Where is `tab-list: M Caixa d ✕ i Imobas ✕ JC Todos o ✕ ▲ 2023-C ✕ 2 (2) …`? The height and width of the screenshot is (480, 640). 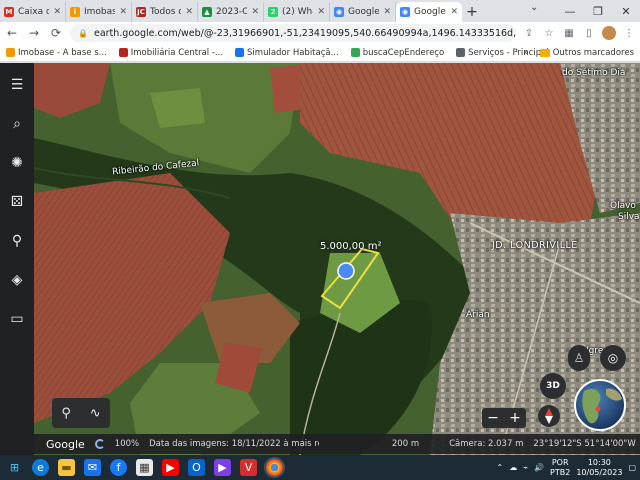 tab-list: M Caixa d ✕ i Imobas ✕ JC Todos o ✕ ▲ 2023-C ✕ 2 (2) … is located at coordinates (231, 12).